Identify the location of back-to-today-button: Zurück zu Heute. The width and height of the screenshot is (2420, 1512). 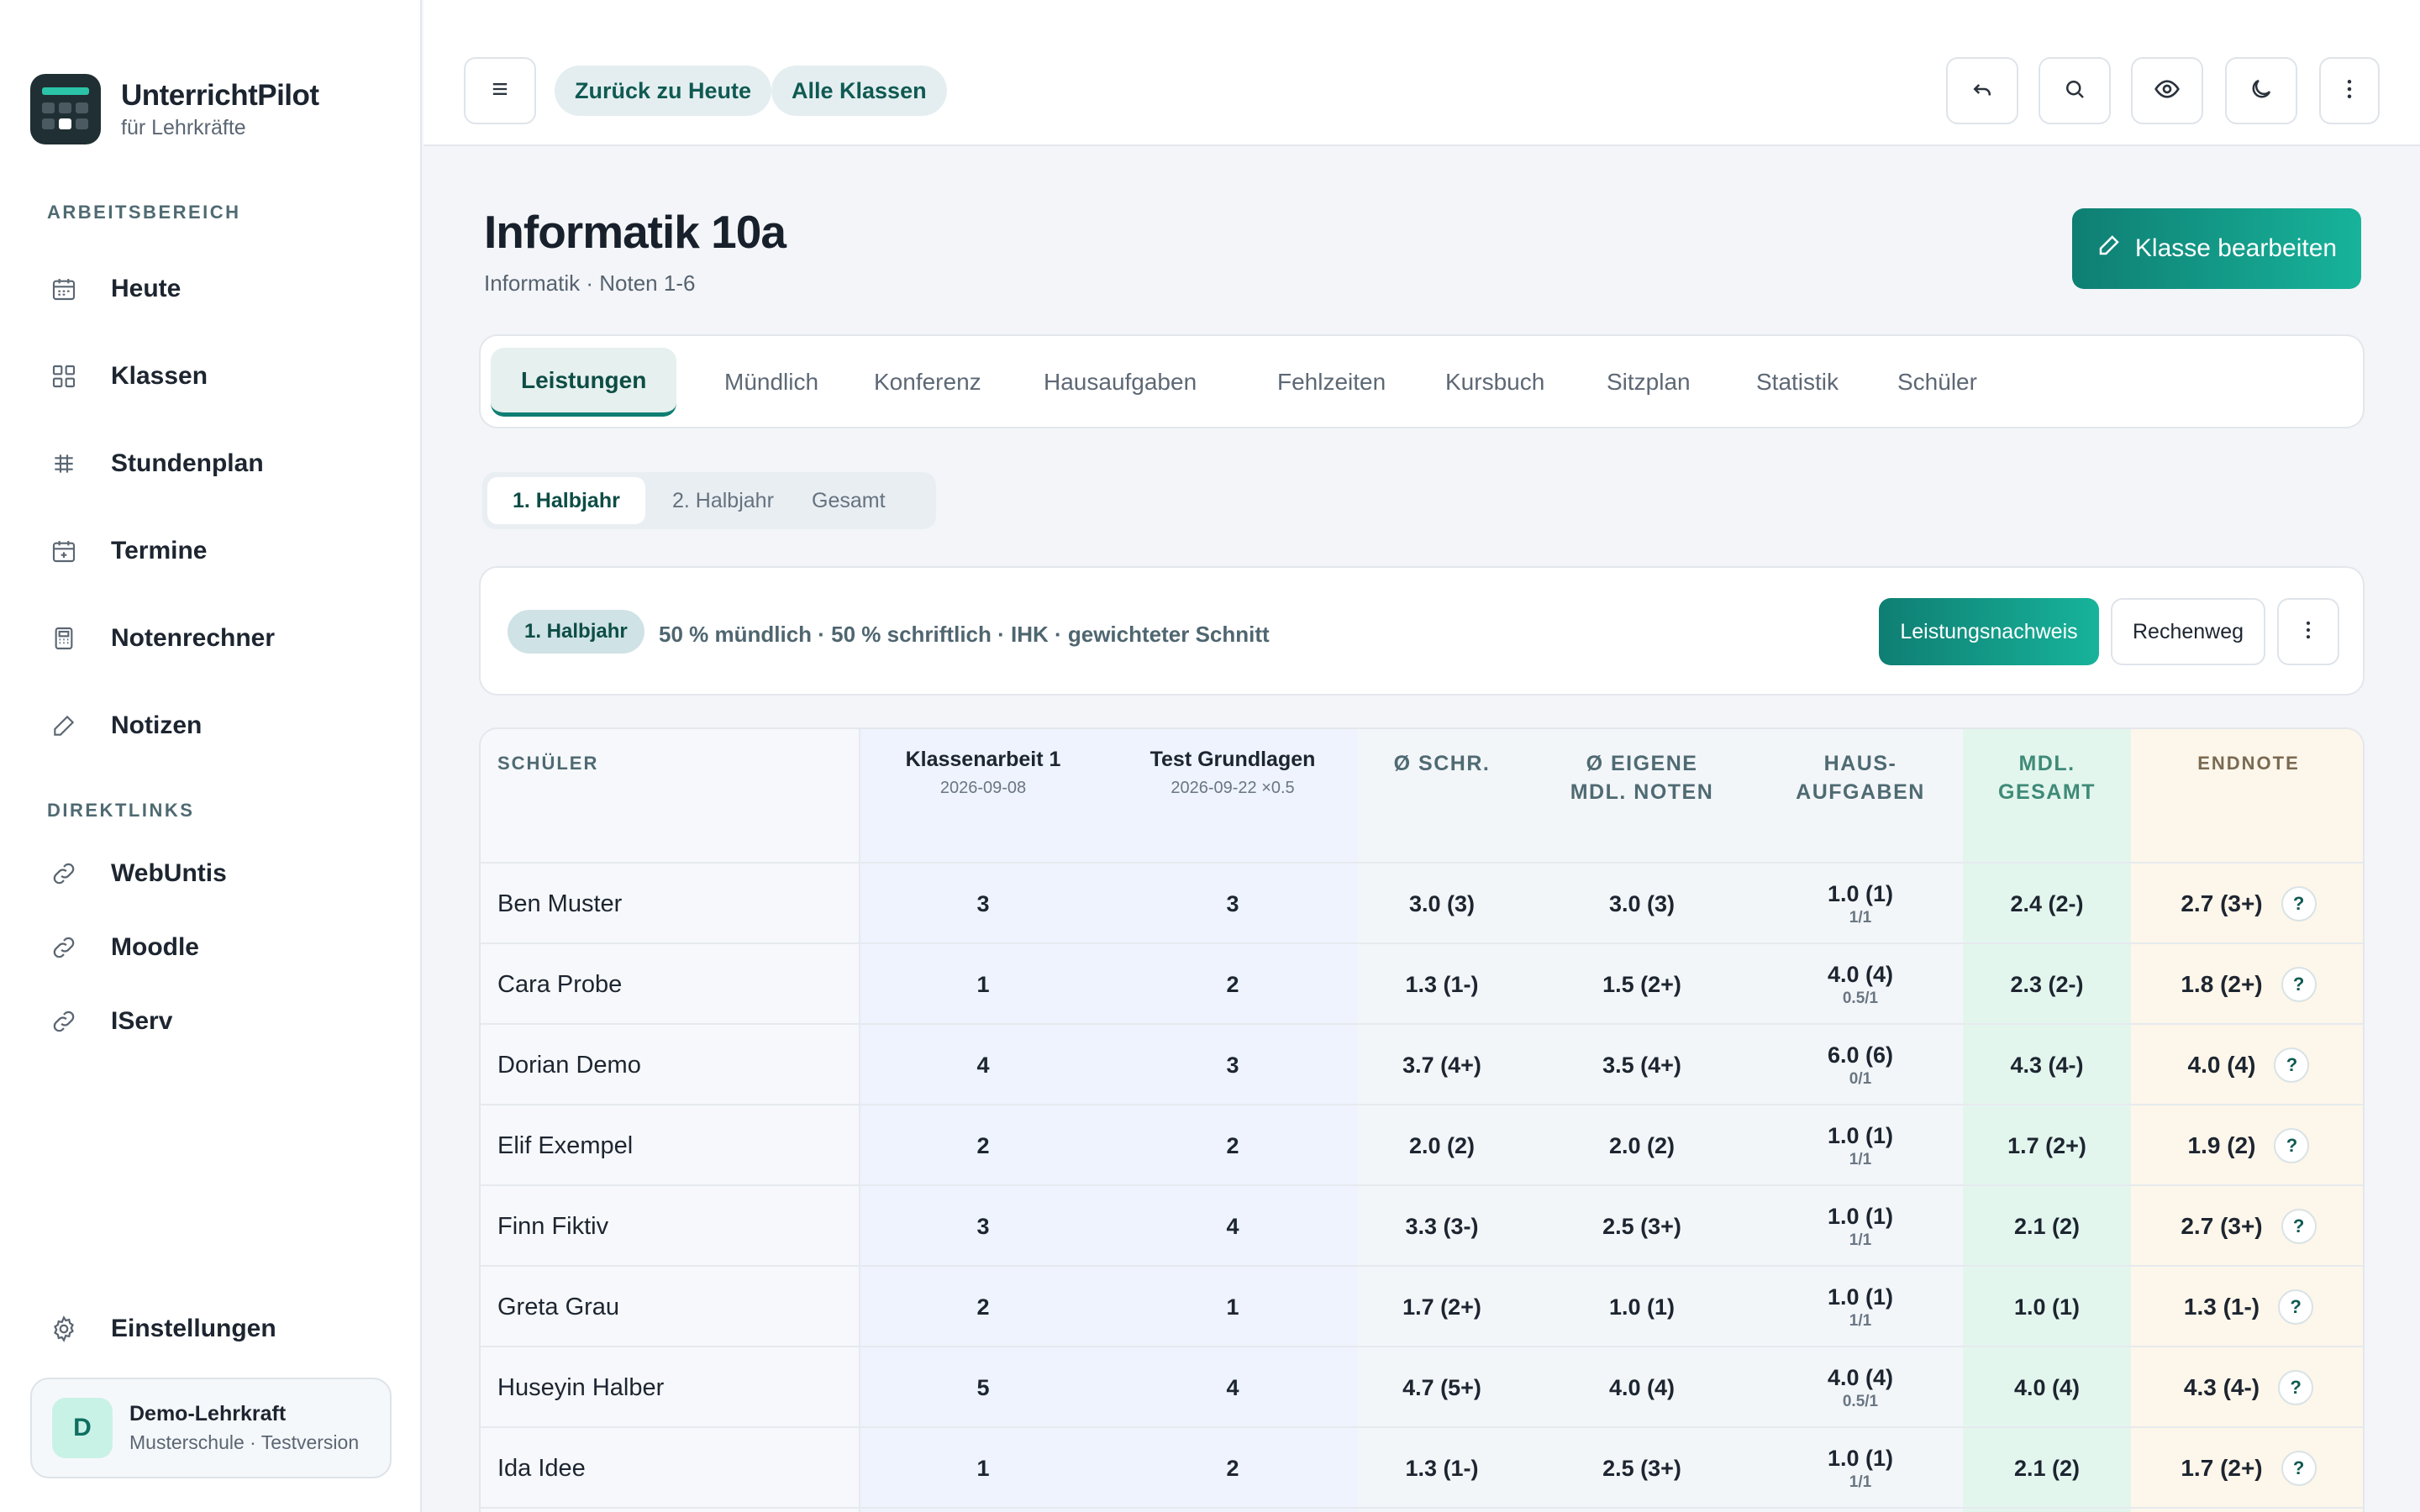
(663, 91).